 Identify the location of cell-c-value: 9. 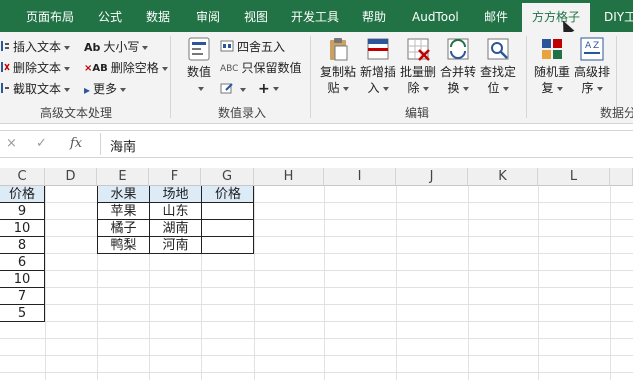
(22, 211).